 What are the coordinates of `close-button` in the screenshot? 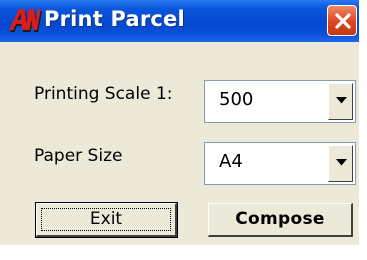 It's located at (342, 20).